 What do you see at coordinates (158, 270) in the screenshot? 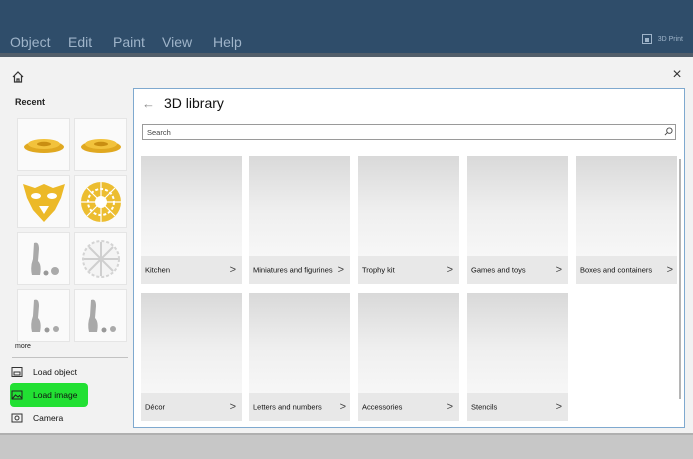
I see `category-label: Kitchen` at bounding box center [158, 270].